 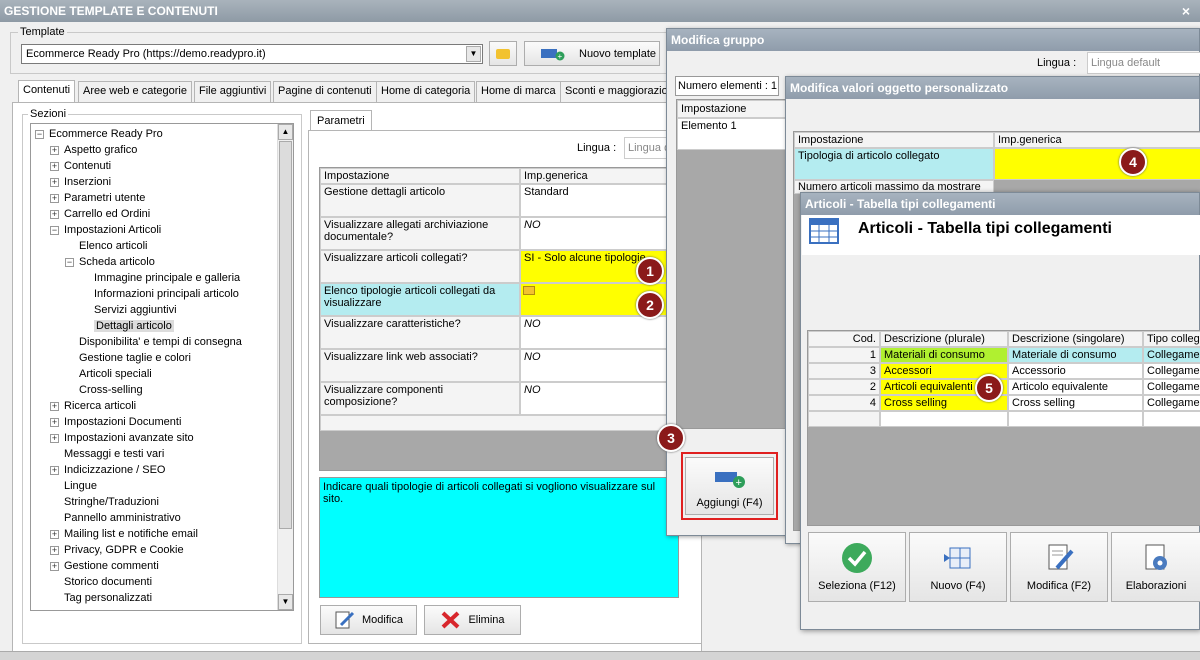 What do you see at coordinates (844, 387) in the screenshot?
I see `tabella-cell: 2` at bounding box center [844, 387].